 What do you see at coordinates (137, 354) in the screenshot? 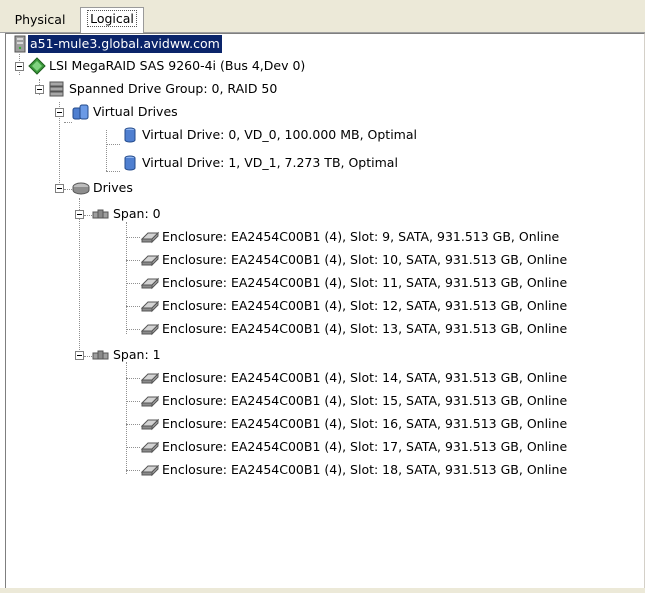
I see `tree-node-span-label: Span: 1` at bounding box center [137, 354].